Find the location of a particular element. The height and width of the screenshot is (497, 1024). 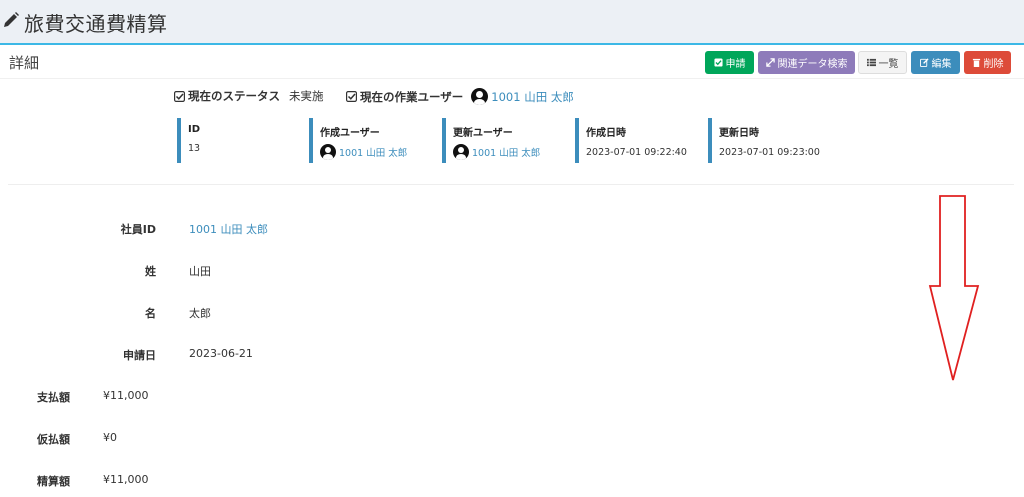

meta-updater-value: 1001 山田 太郎 is located at coordinates (506, 153).